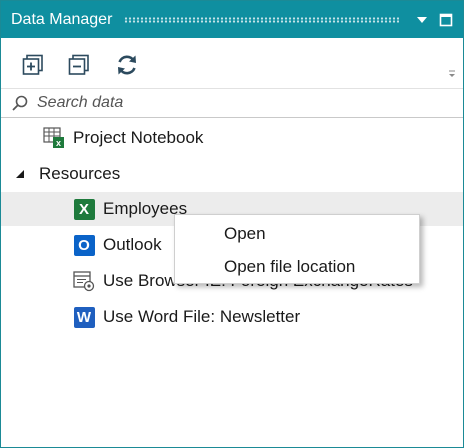 Image resolution: width=464 pixels, height=448 pixels. I want to click on notebook-table-icon: x, so click(54, 138).